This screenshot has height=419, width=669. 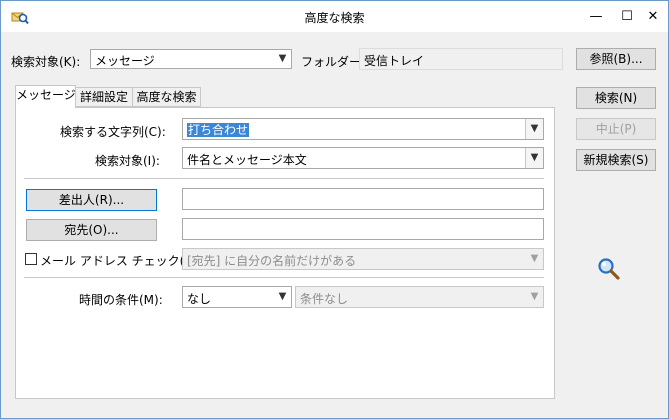 What do you see at coordinates (125, 61) in the screenshot?
I see `look-for-value: メッセージ` at bounding box center [125, 61].